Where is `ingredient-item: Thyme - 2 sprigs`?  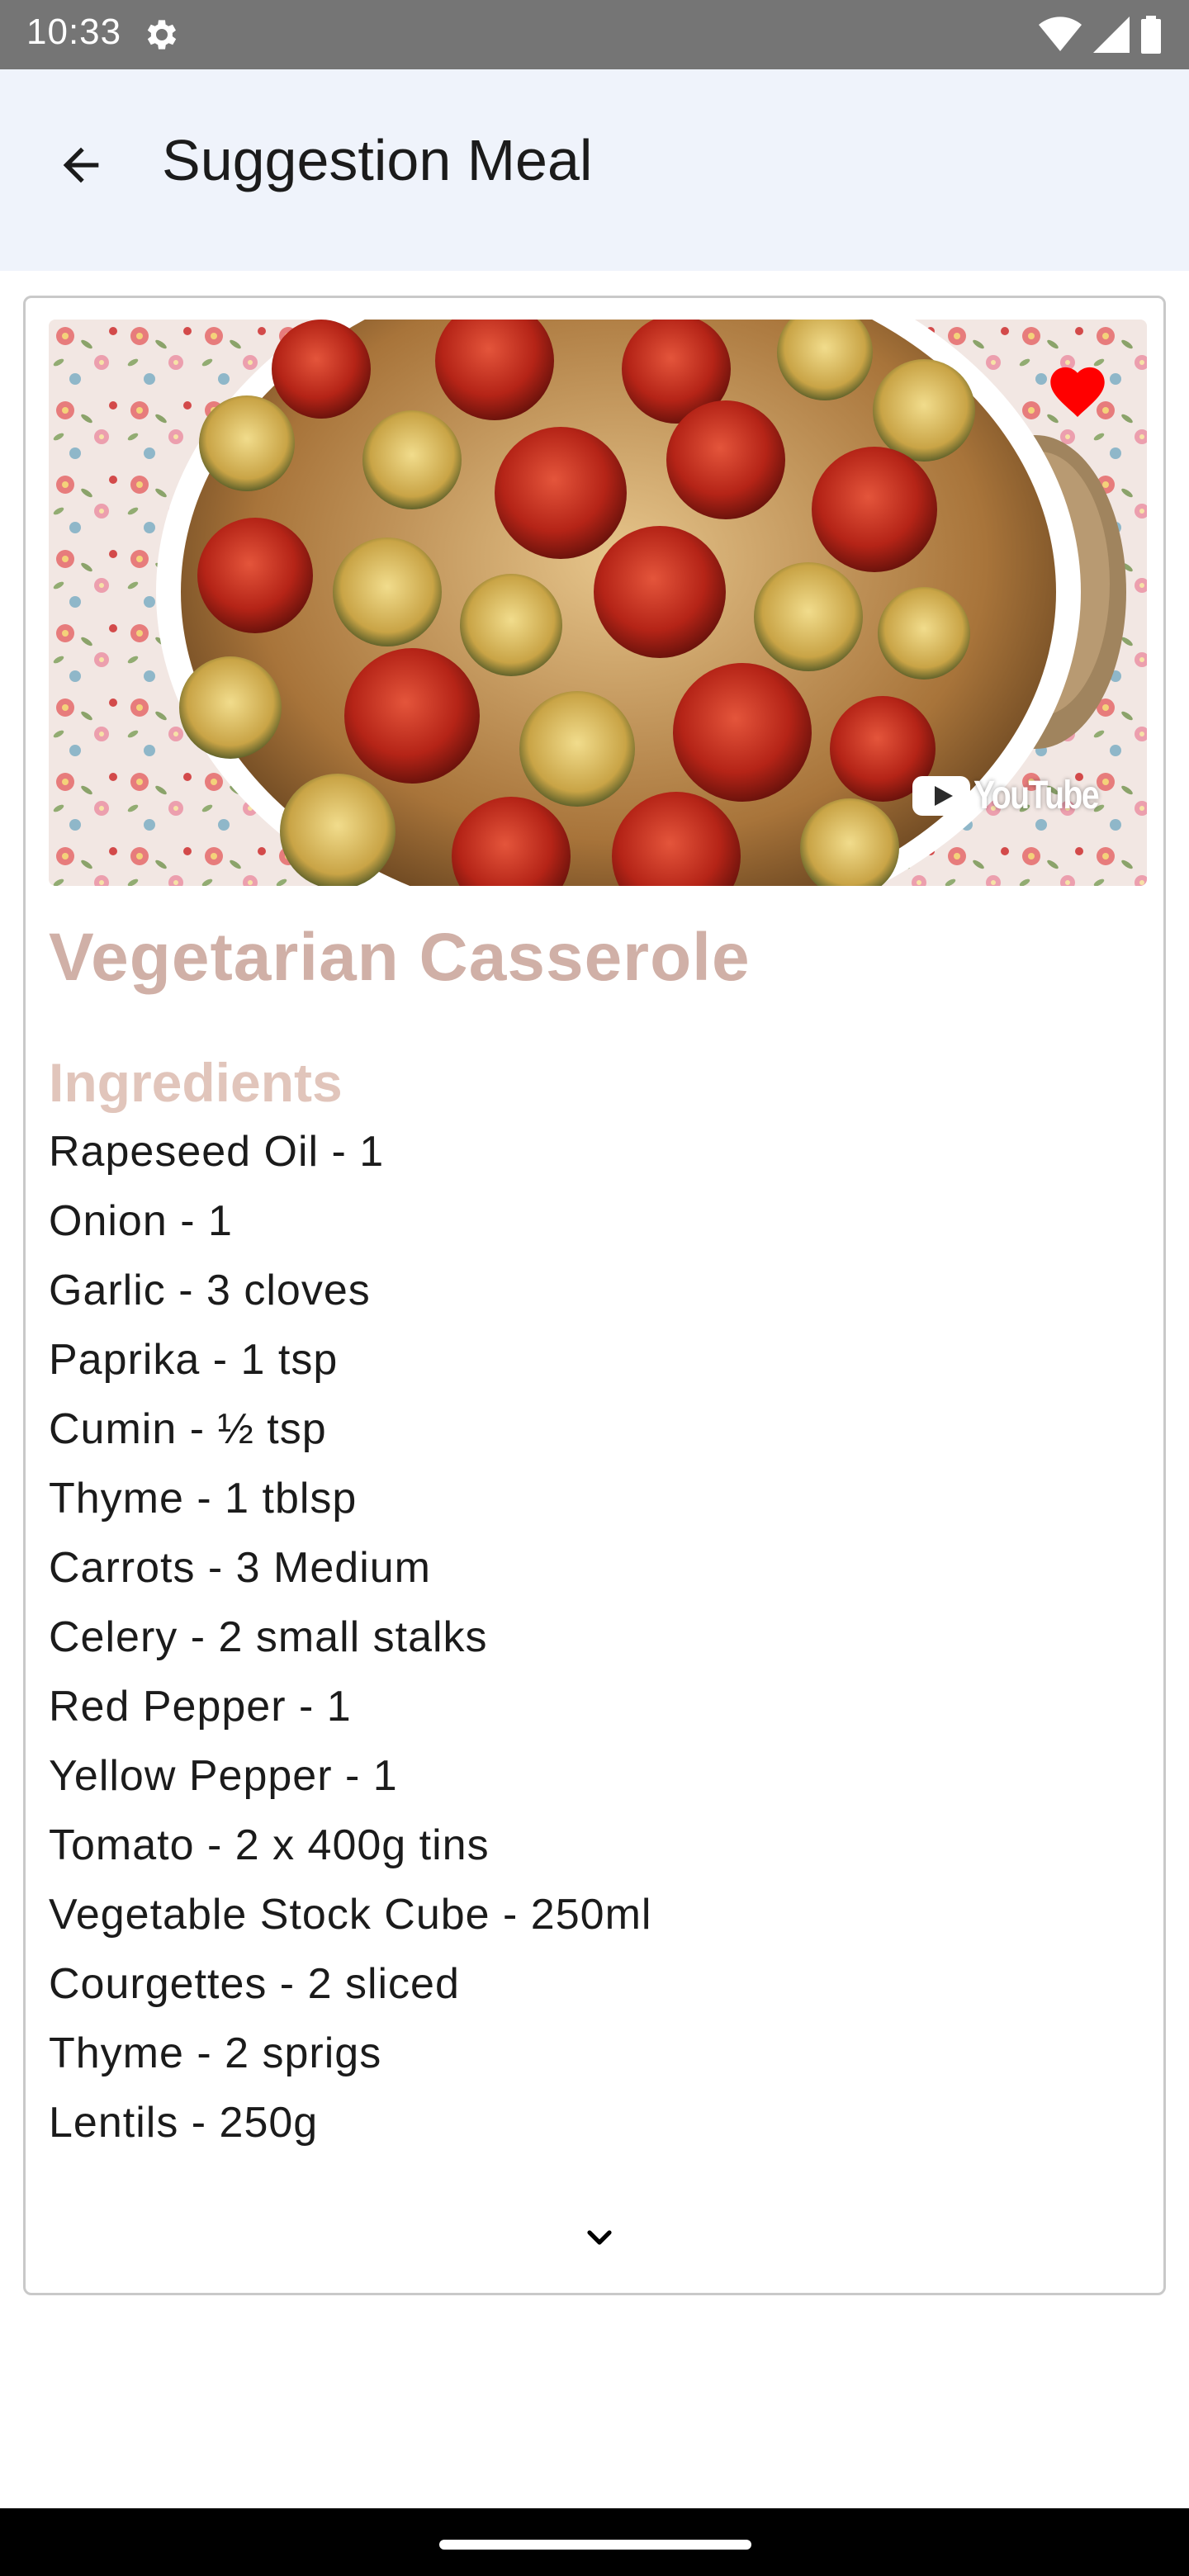 ingredient-item: Thyme - 2 sprigs is located at coordinates (215, 2053).